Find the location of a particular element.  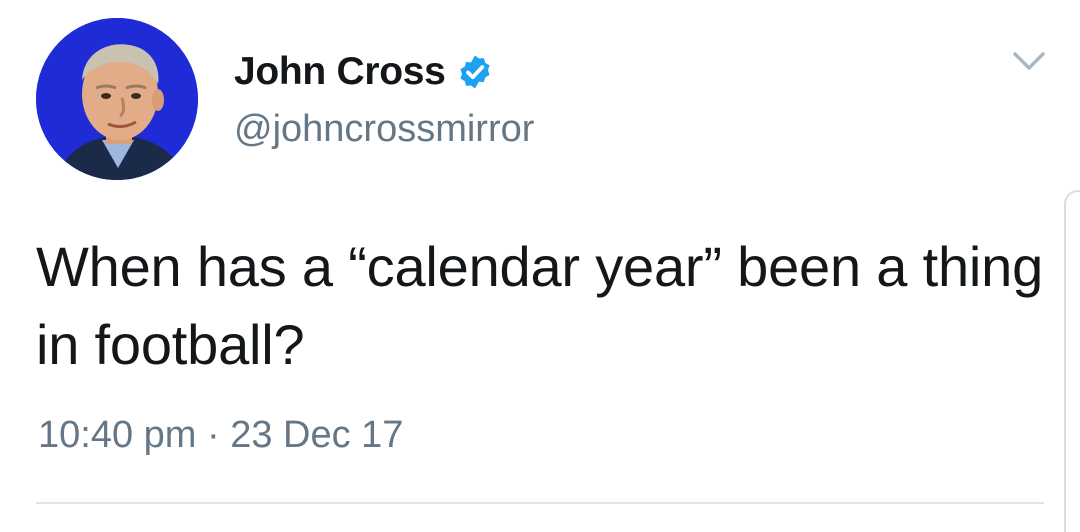

display-name: John Cross is located at coordinates (340, 72).